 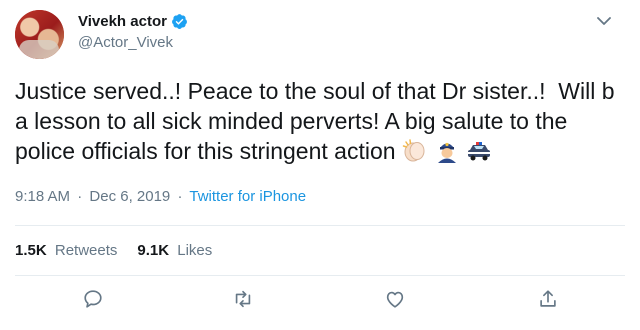 I want to click on divider-bottom, so click(x=320, y=275).